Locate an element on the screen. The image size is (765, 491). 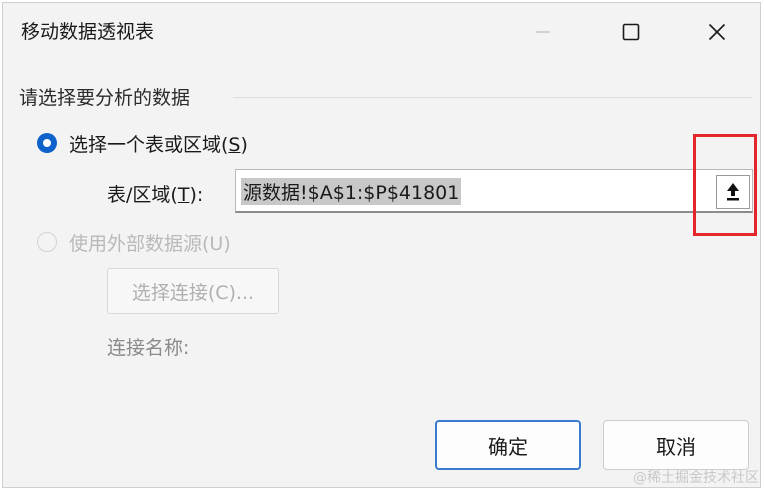
maximize-button is located at coordinates (631, 32).